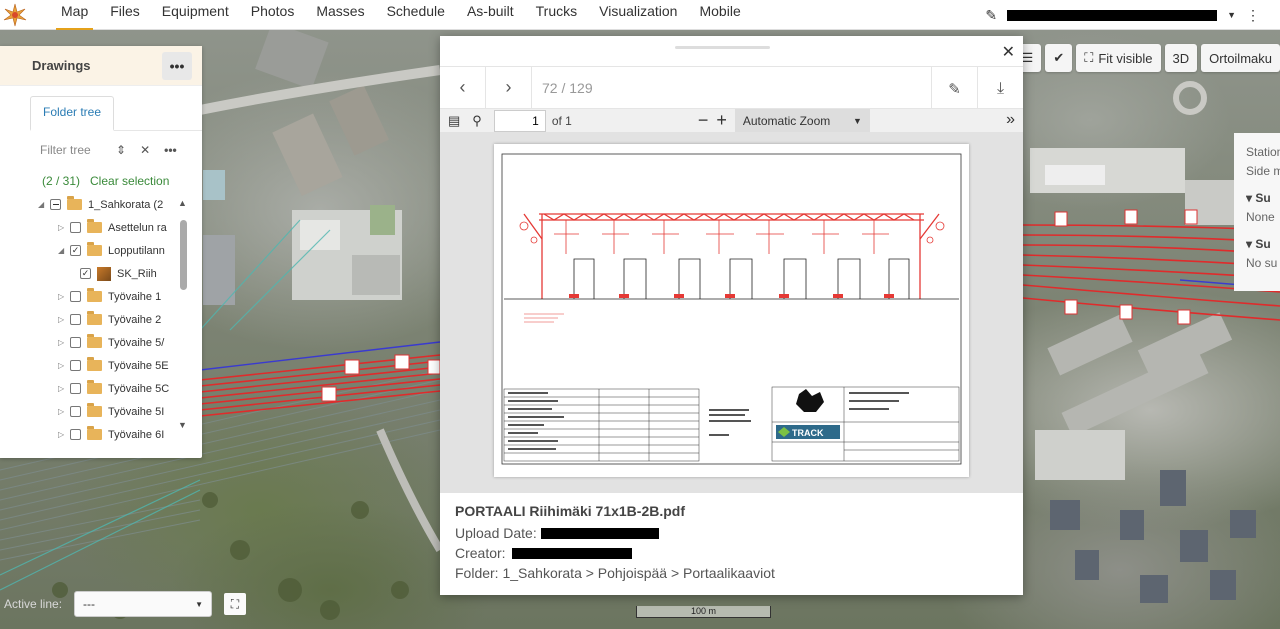  Describe the element at coordinates (1122, 15) in the screenshot. I see `nav-right: ✎ ▼ ⋮` at that location.